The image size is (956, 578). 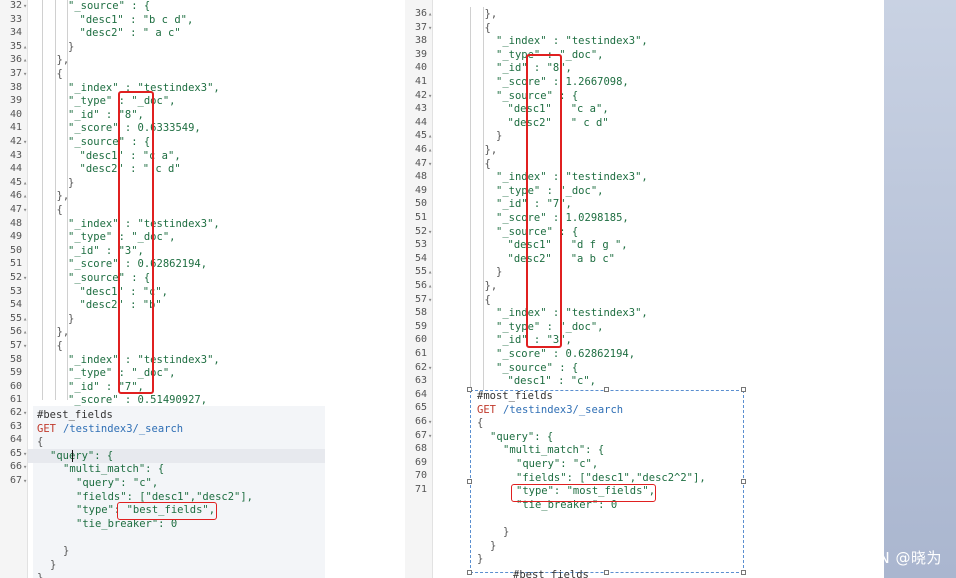 What do you see at coordinates (15, 33) in the screenshot?
I see `line-number: 34` at bounding box center [15, 33].